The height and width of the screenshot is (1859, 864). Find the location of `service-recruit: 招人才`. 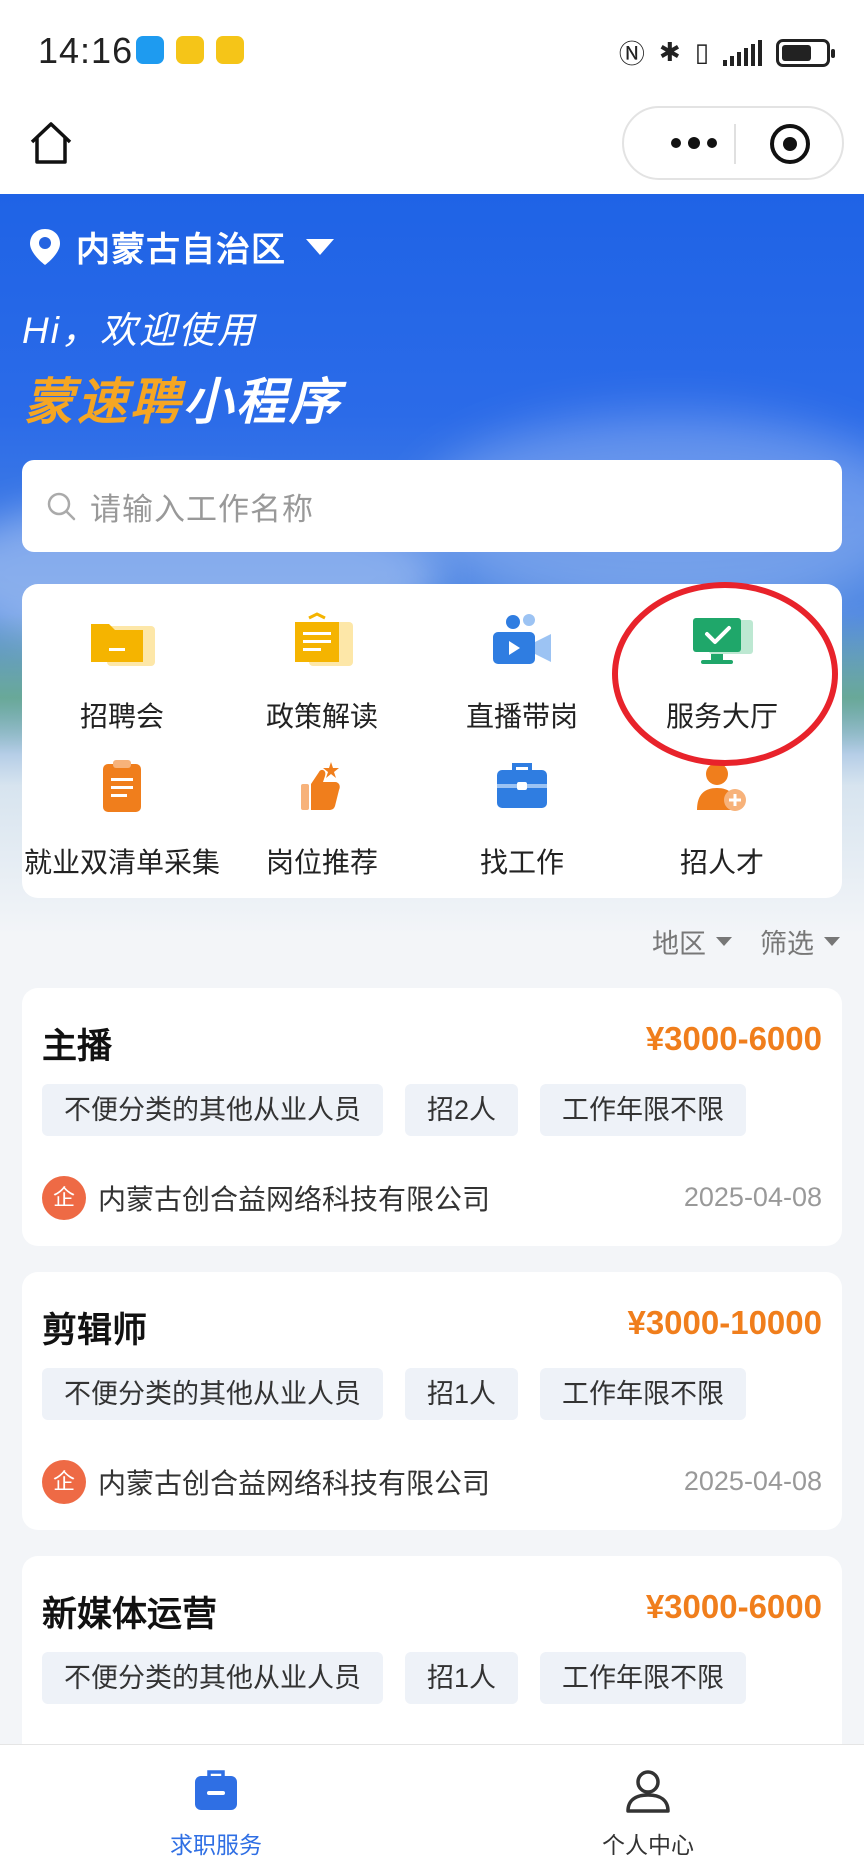

service-recruit: 招人才 is located at coordinates (722, 819).